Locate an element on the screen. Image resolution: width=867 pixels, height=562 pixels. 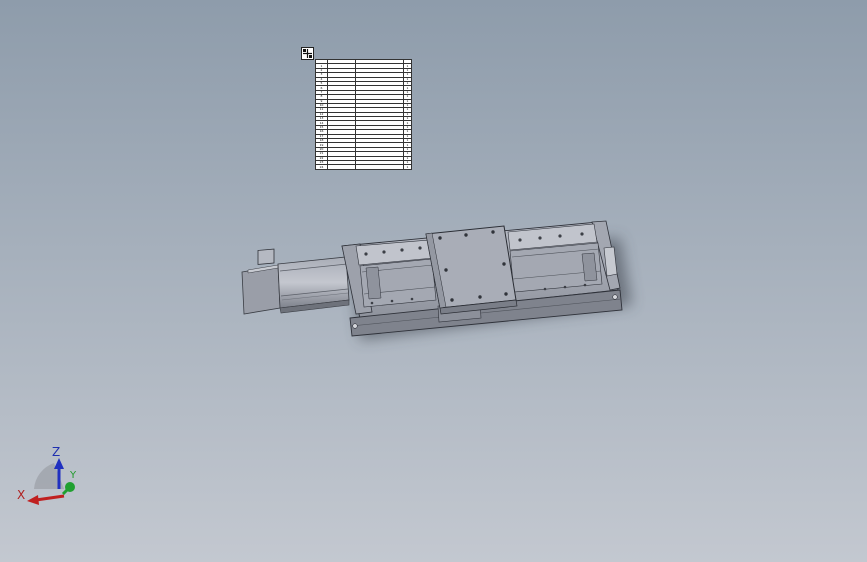
motor-end-cap is located at coordinates (261, 281).